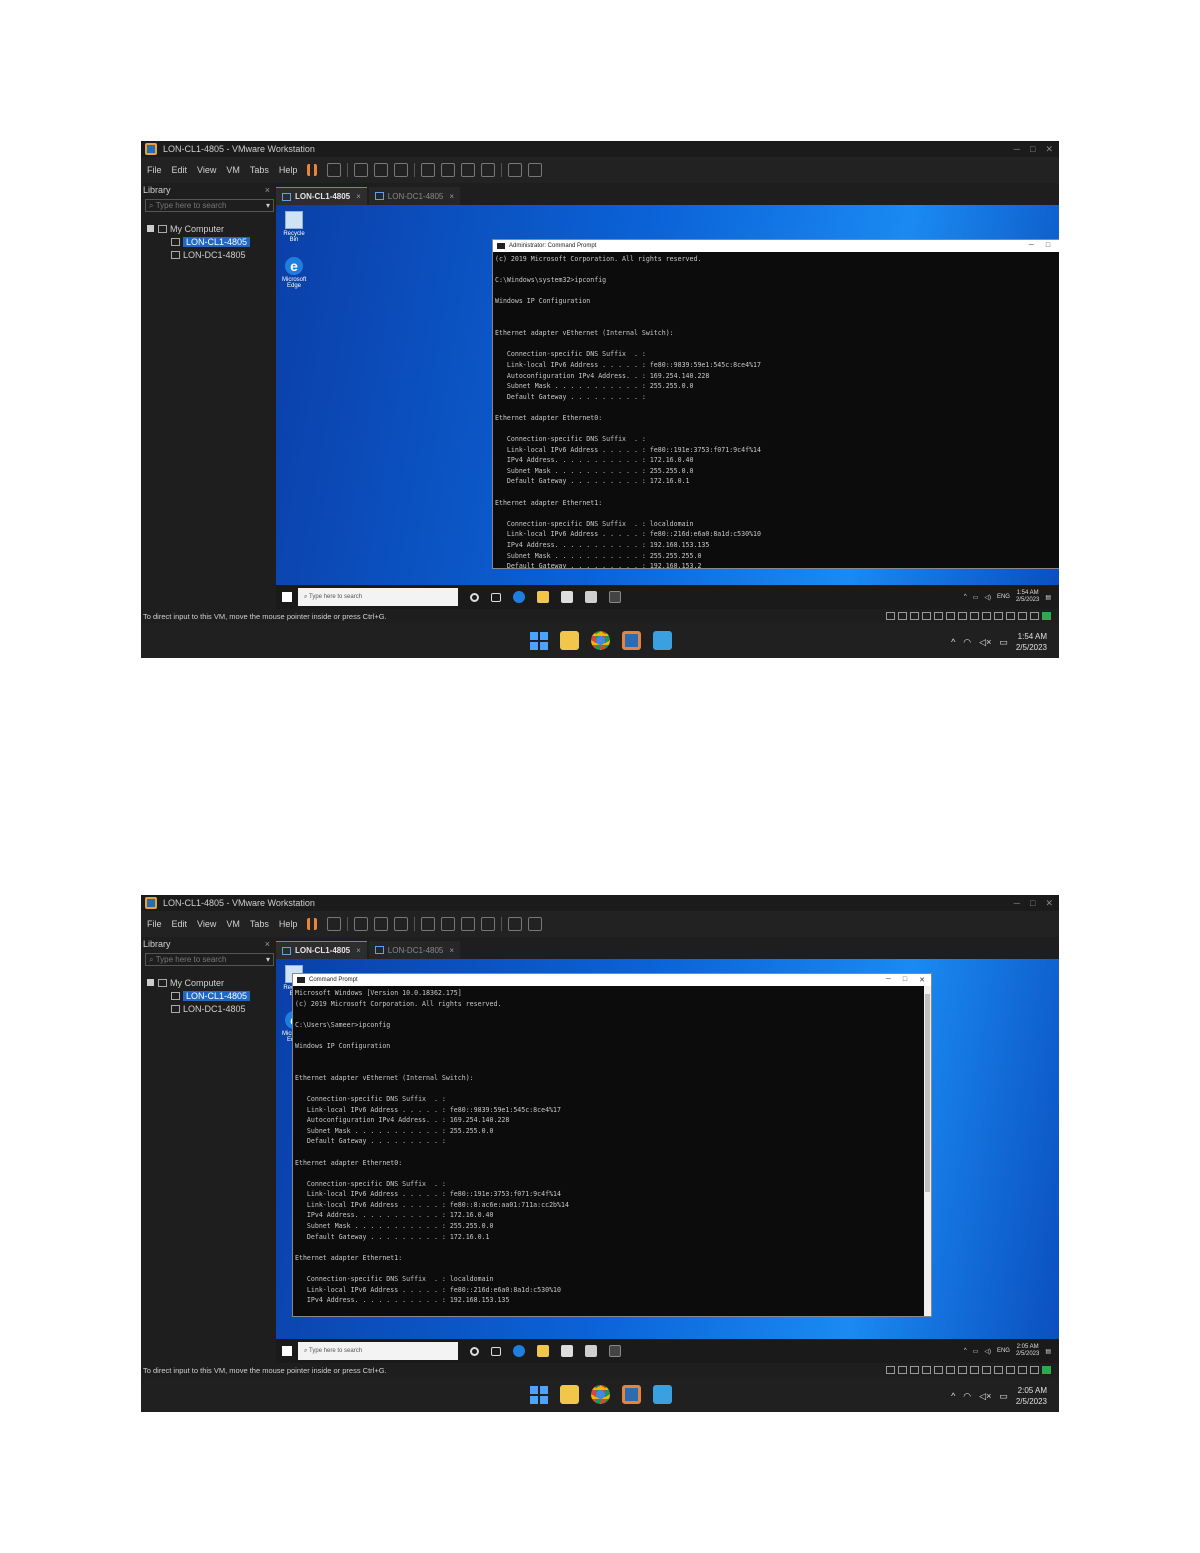 This screenshot has height=1553, width=1200. What do you see at coordinates (567, 1351) in the screenshot?
I see `store-icon` at bounding box center [567, 1351].